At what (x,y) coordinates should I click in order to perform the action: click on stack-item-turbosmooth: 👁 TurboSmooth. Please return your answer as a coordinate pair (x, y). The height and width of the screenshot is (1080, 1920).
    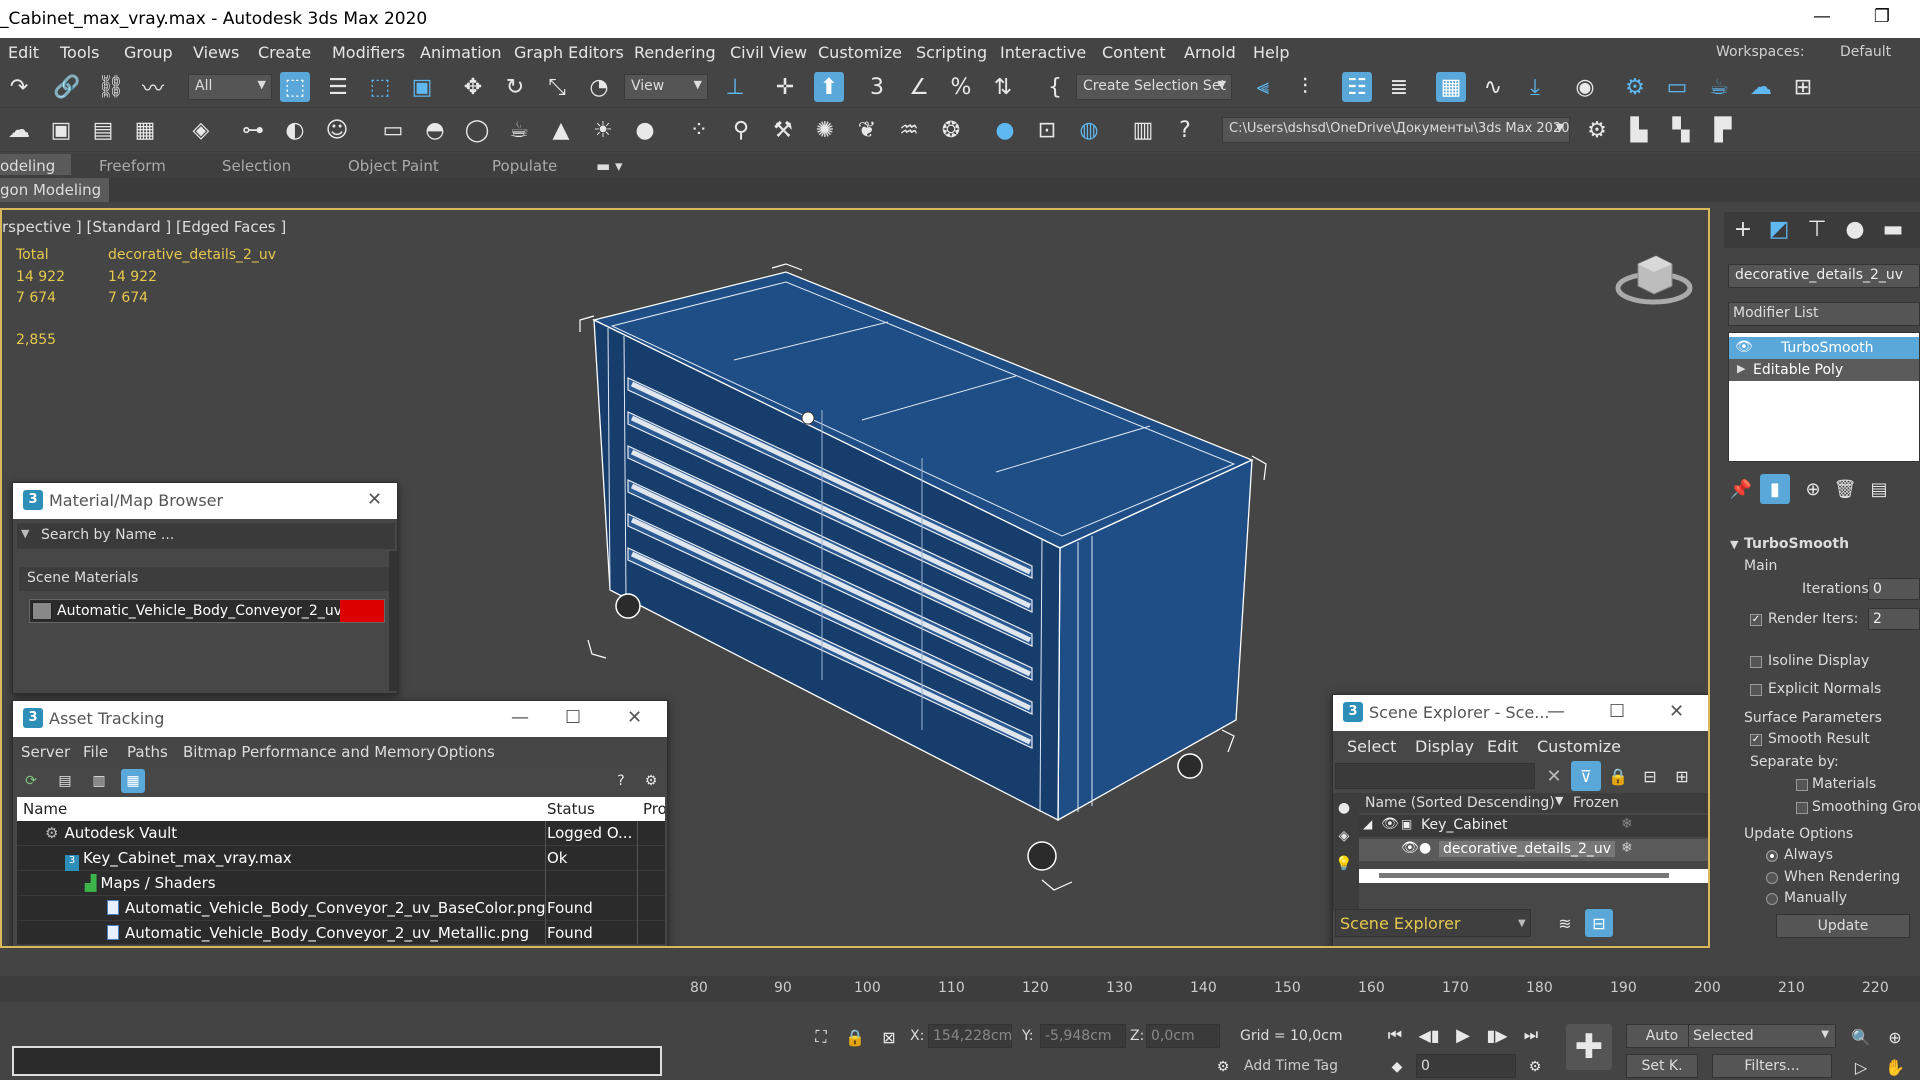
    Looking at the image, I should click on (1824, 348).